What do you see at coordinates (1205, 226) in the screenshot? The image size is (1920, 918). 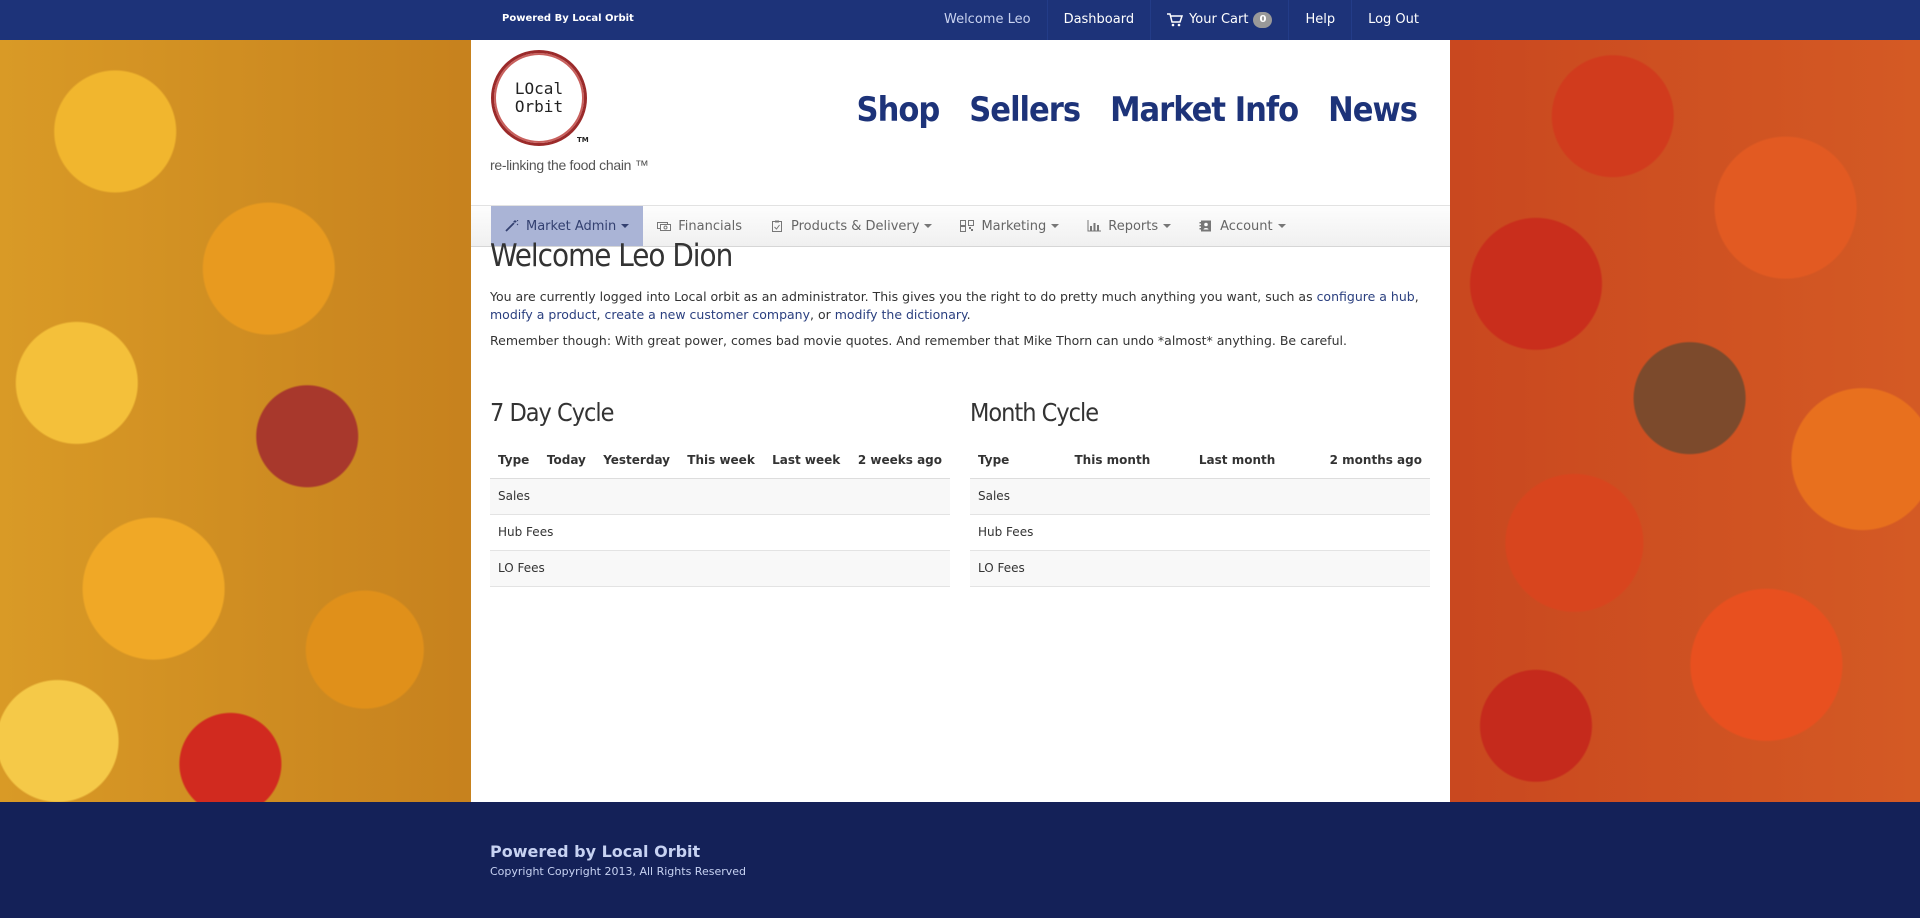 I see `addressbook-icon` at bounding box center [1205, 226].